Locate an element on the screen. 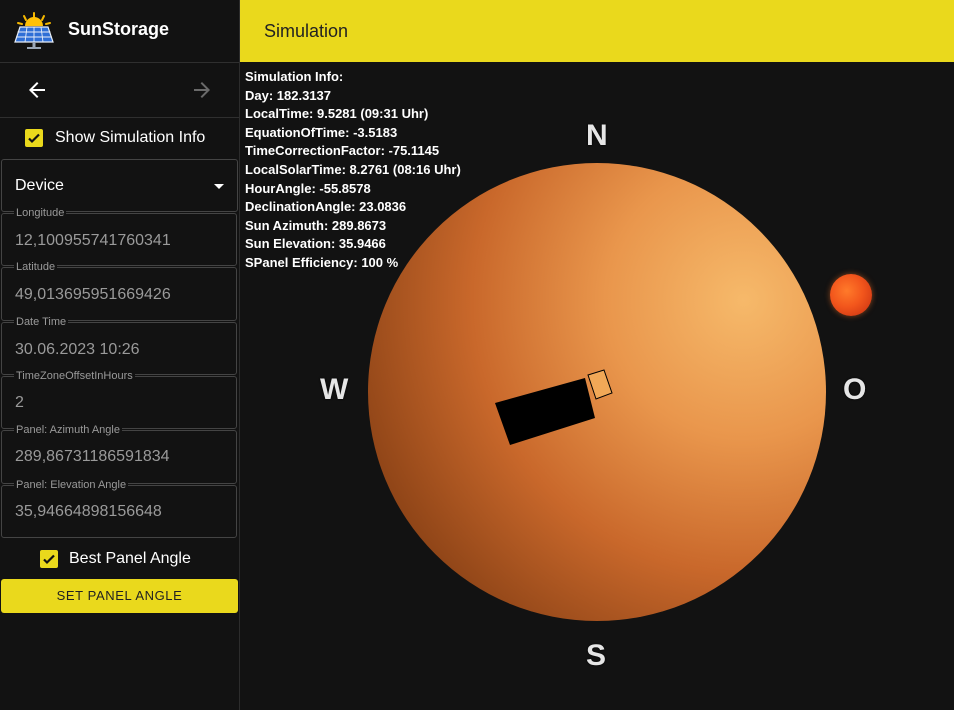 The height and width of the screenshot is (710, 954). arrow-right-icon is located at coordinates (202, 90).